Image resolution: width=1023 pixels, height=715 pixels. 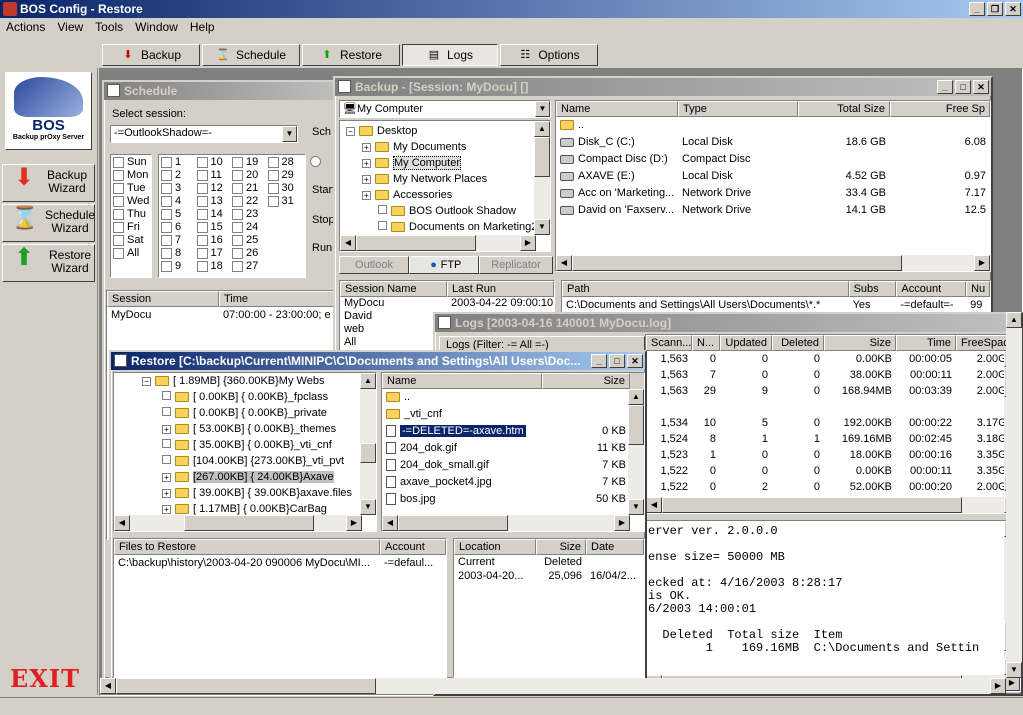 I want to click on table-row: MyDocu 07:00:00 - 23:00:00; e, so click(x=222, y=315).